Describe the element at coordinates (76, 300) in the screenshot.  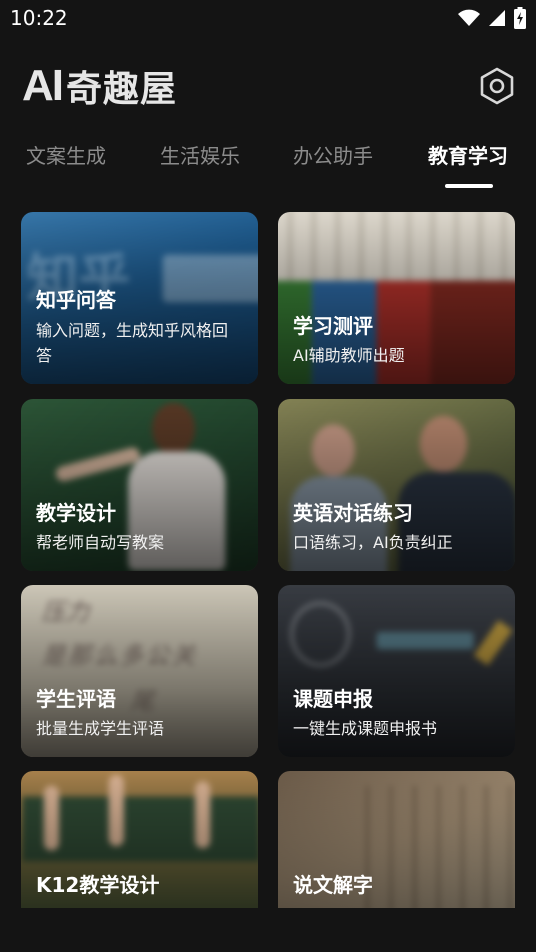
I see `card-title: 知乎问答` at that location.